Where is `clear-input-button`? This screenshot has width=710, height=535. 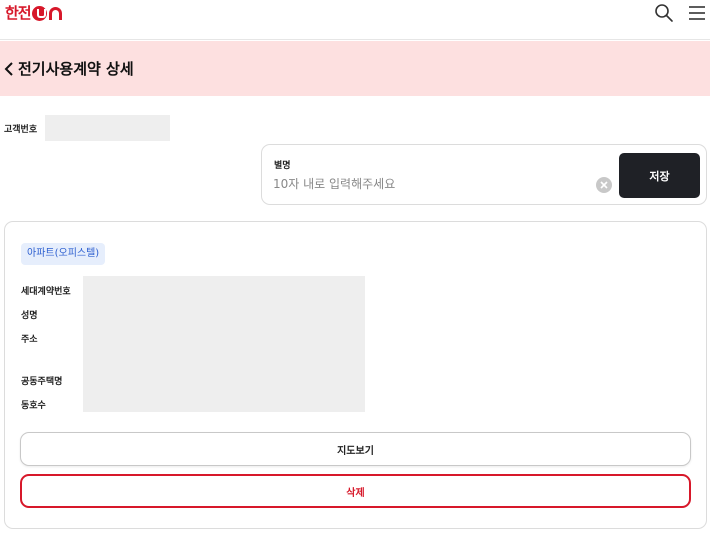
clear-input-button is located at coordinates (604, 185).